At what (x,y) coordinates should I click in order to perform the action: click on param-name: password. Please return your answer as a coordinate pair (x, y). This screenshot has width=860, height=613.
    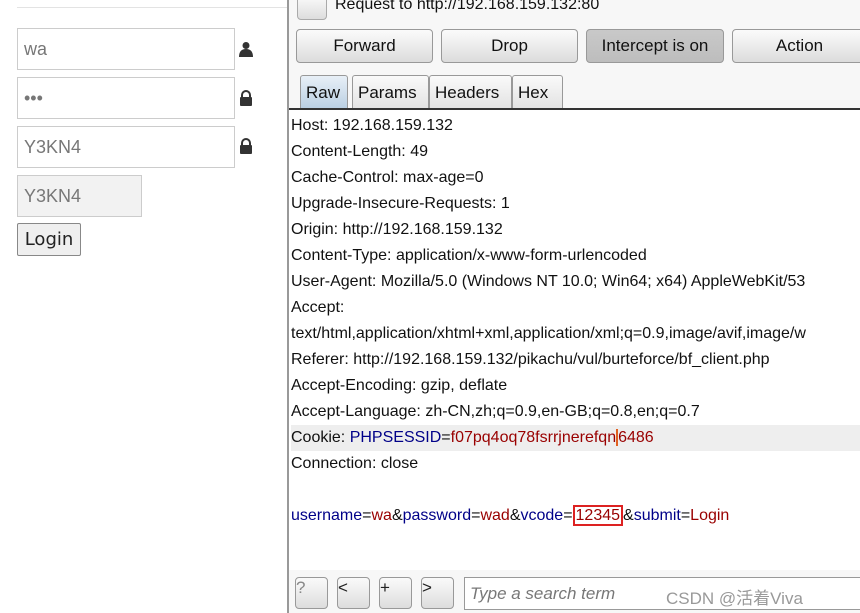
    Looking at the image, I should click on (437, 515).